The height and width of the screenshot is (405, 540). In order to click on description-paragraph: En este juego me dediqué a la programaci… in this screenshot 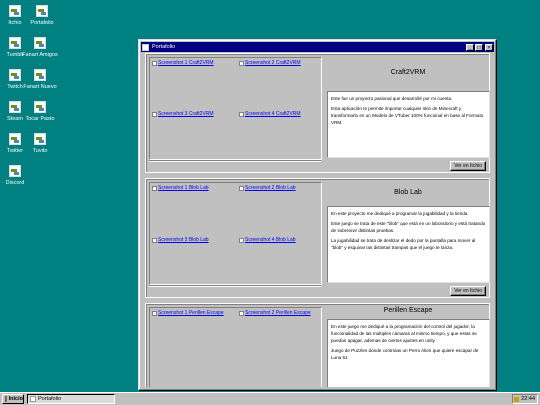, I will do `click(404, 333)`.